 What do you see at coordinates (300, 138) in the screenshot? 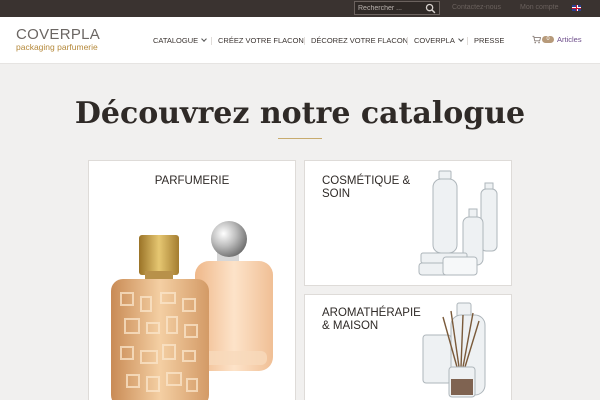
I see `title-divider` at bounding box center [300, 138].